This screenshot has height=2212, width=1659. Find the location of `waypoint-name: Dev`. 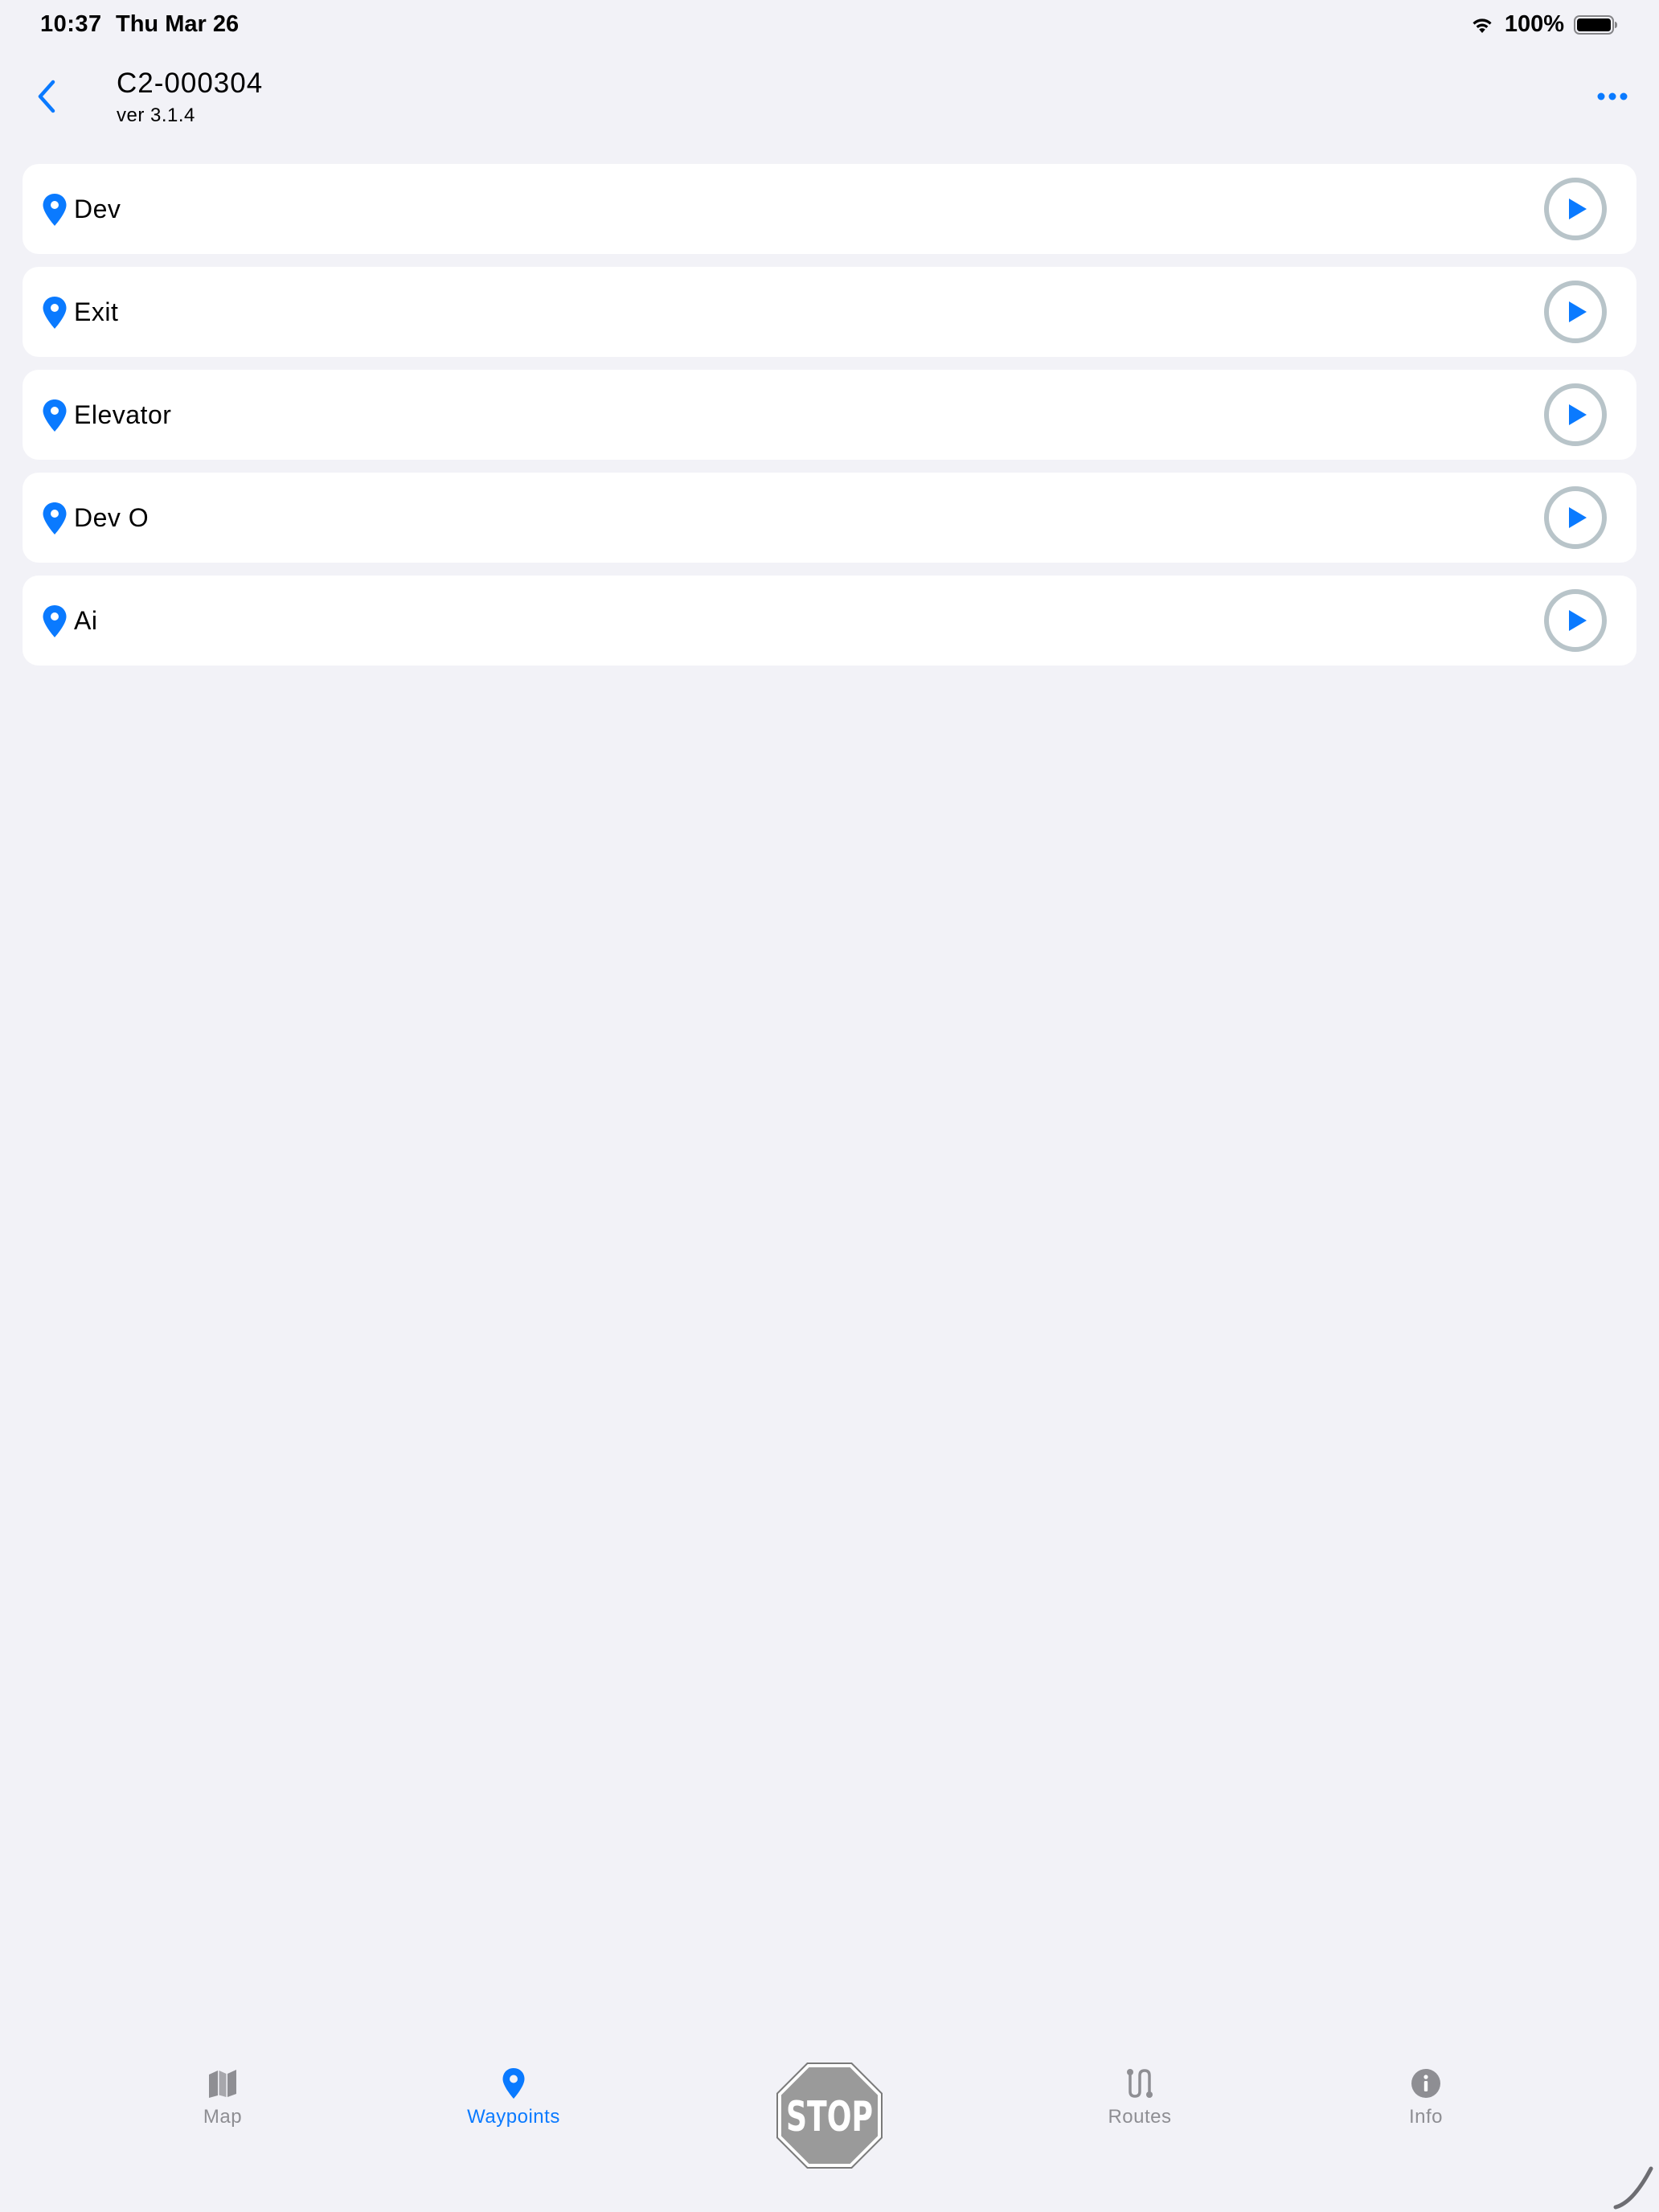

waypoint-name: Dev is located at coordinates (97, 209).